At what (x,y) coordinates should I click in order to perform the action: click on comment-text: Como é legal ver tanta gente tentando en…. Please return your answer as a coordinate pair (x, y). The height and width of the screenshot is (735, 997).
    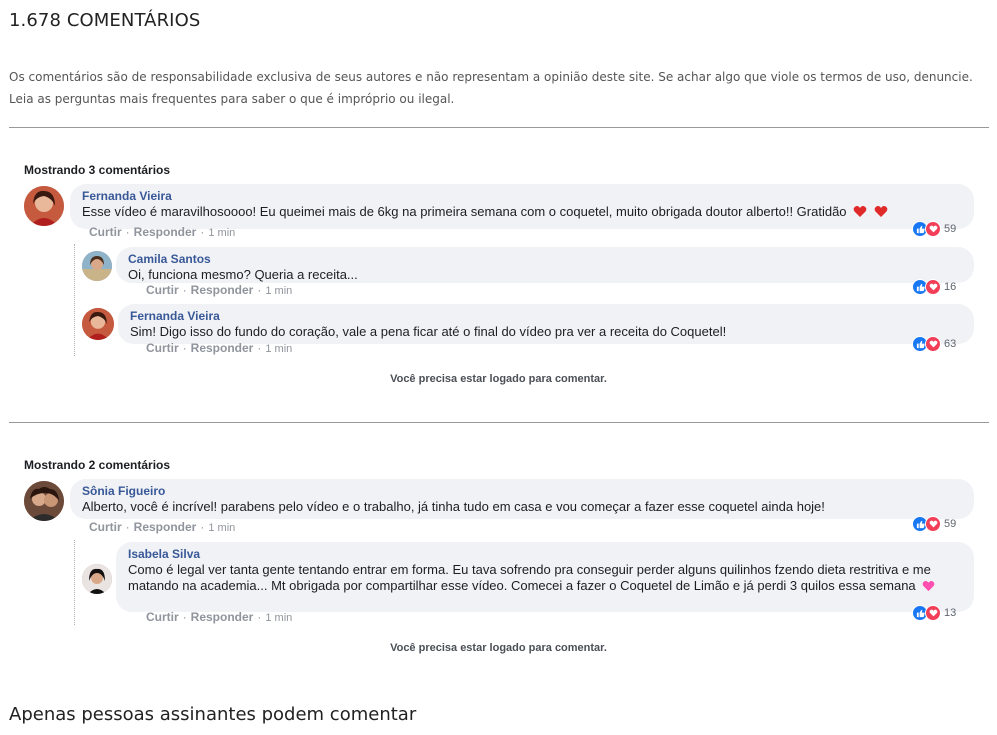
    Looking at the image, I should click on (545, 578).